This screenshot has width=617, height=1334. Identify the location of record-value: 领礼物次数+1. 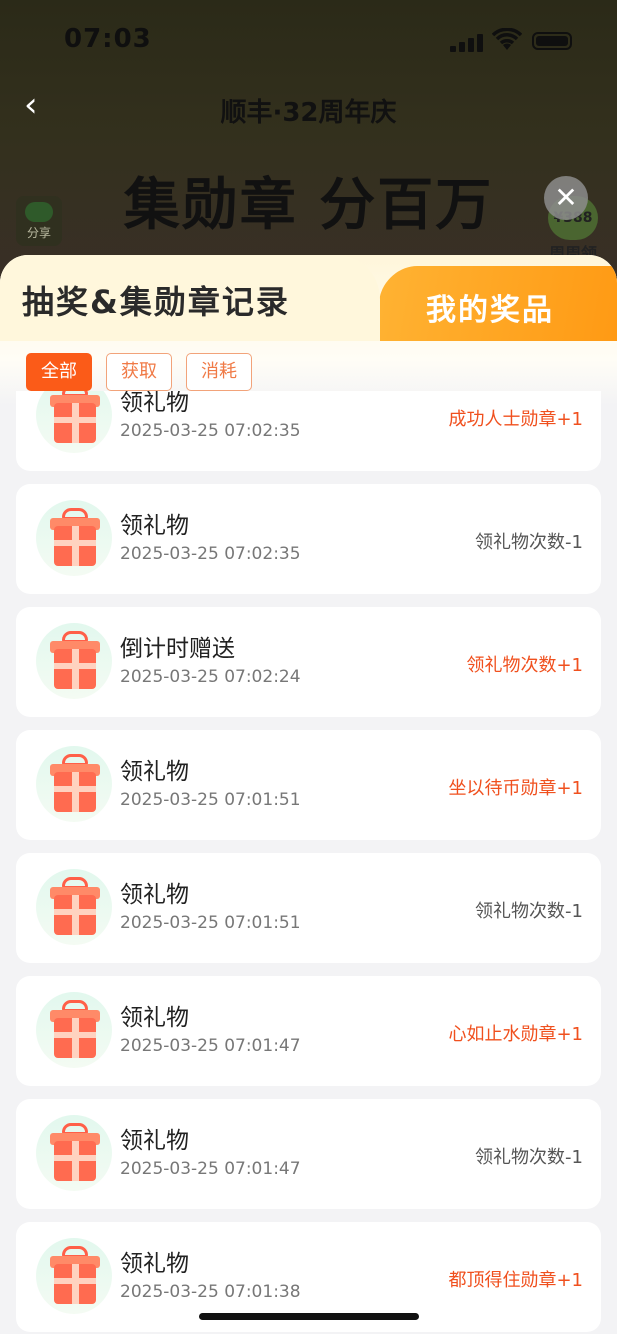
(524, 665).